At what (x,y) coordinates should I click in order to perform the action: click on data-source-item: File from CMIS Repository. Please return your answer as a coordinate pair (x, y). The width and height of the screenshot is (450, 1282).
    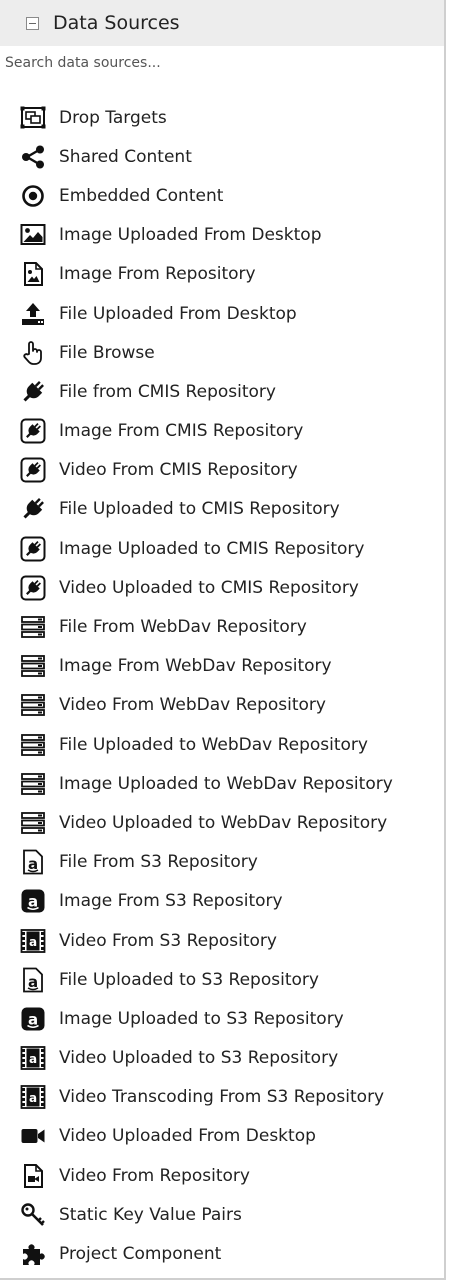
    Looking at the image, I should click on (222, 391).